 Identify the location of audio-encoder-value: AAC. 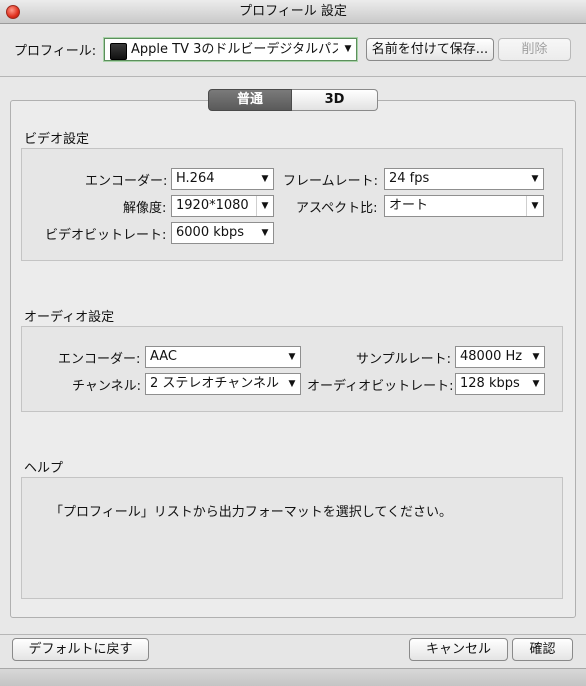
(163, 356).